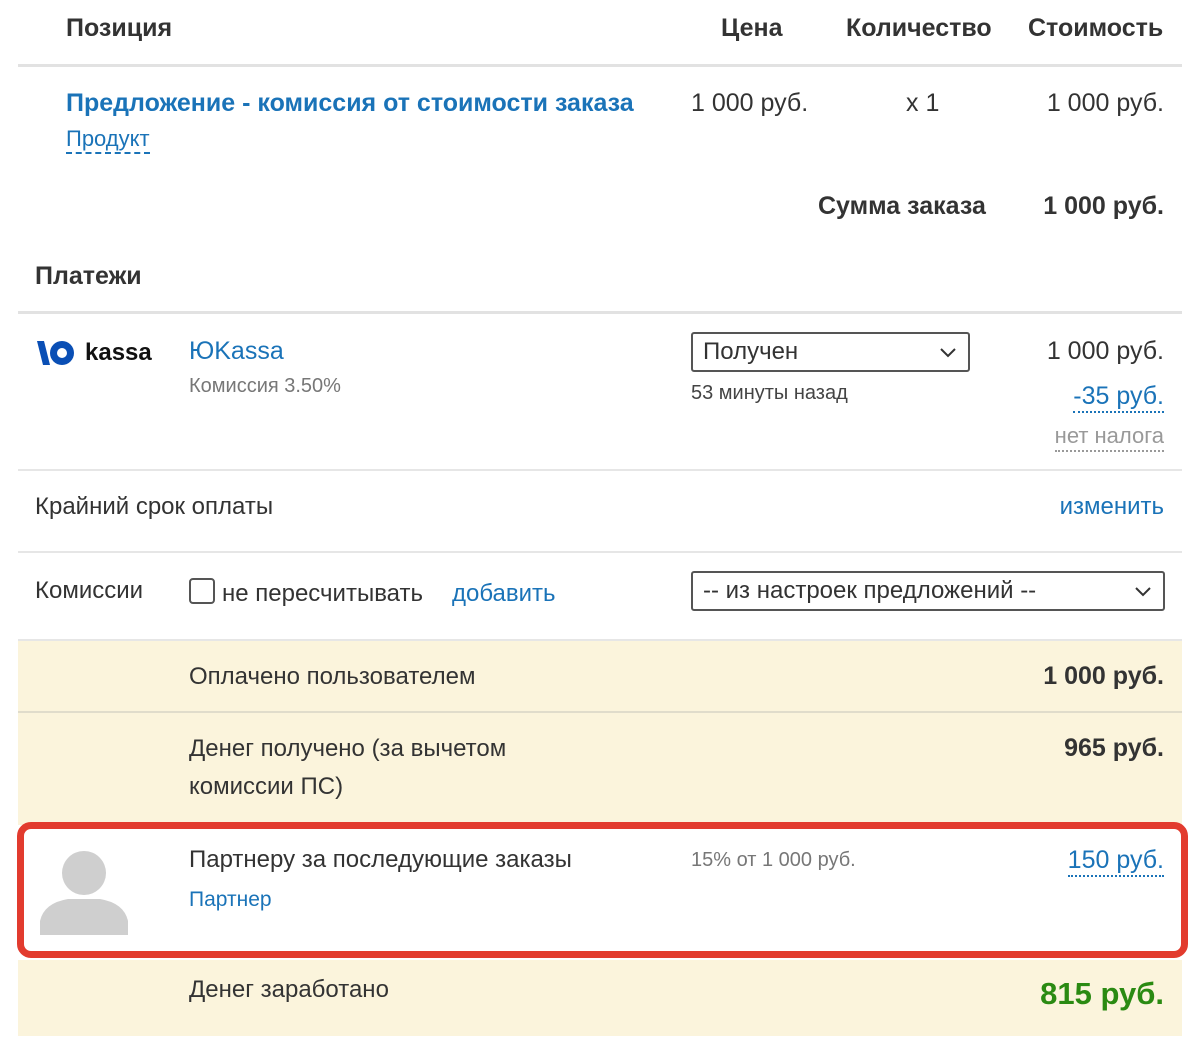 This screenshot has height=1048, width=1200. Describe the element at coordinates (600, 769) in the screenshot. I see `received-row` at that location.